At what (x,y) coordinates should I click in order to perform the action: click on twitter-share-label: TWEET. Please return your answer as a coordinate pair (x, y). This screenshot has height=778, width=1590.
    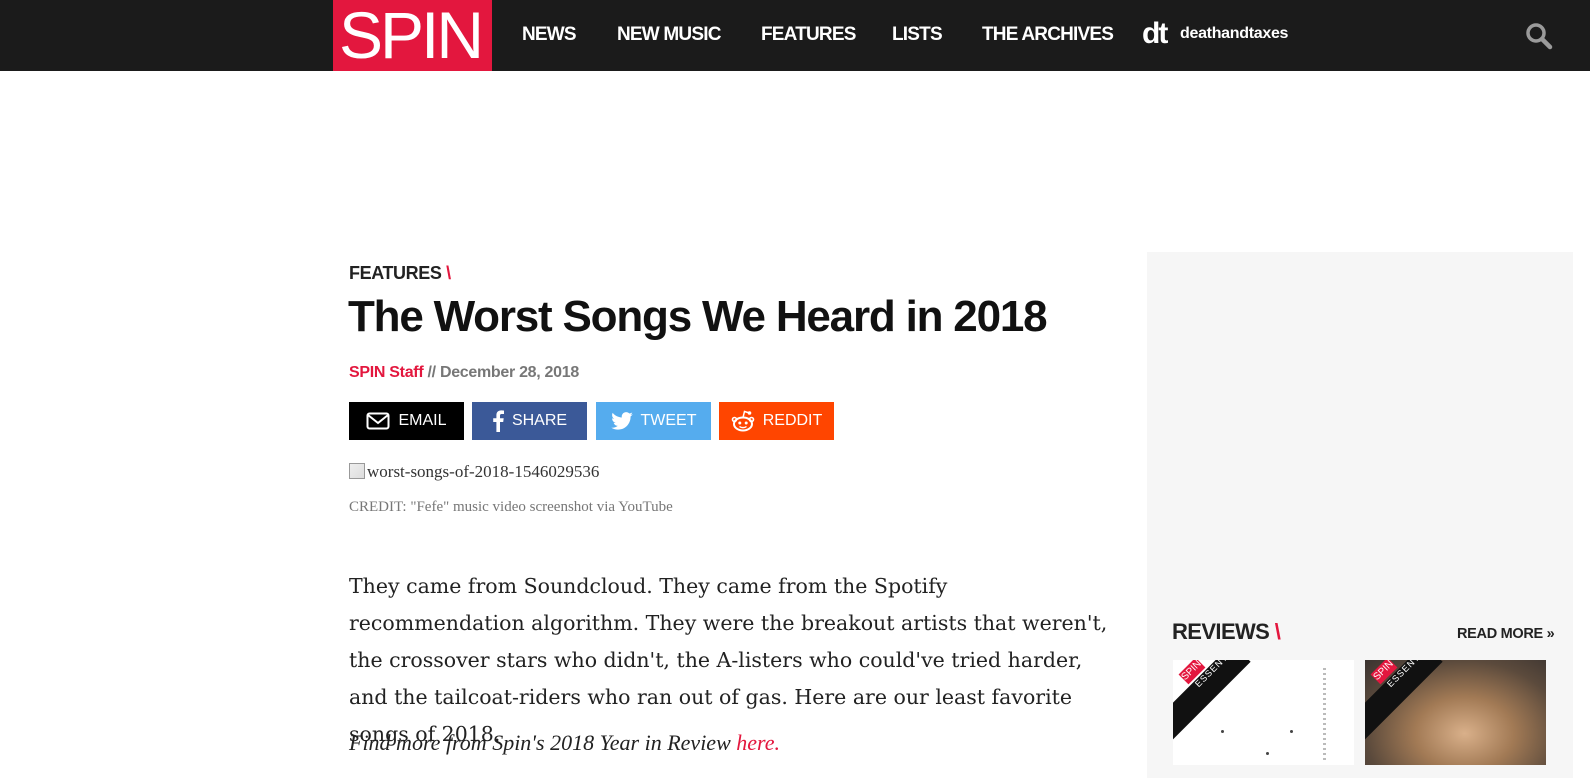
    Looking at the image, I should click on (668, 420).